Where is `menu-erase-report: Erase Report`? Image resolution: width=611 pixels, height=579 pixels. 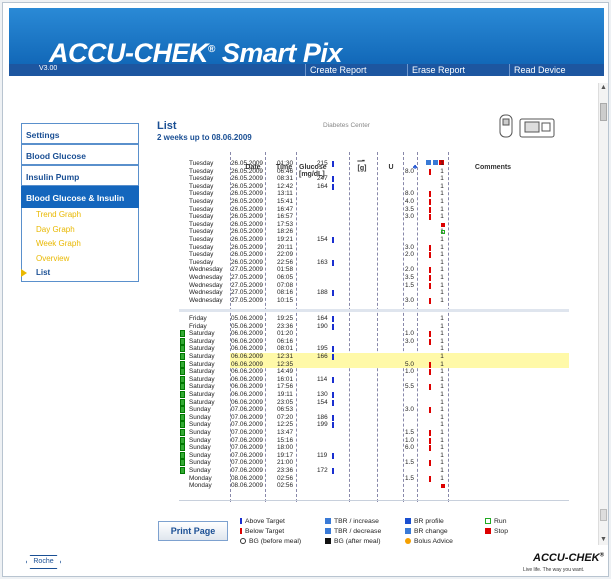 menu-erase-report: Erase Report is located at coordinates (457, 70).